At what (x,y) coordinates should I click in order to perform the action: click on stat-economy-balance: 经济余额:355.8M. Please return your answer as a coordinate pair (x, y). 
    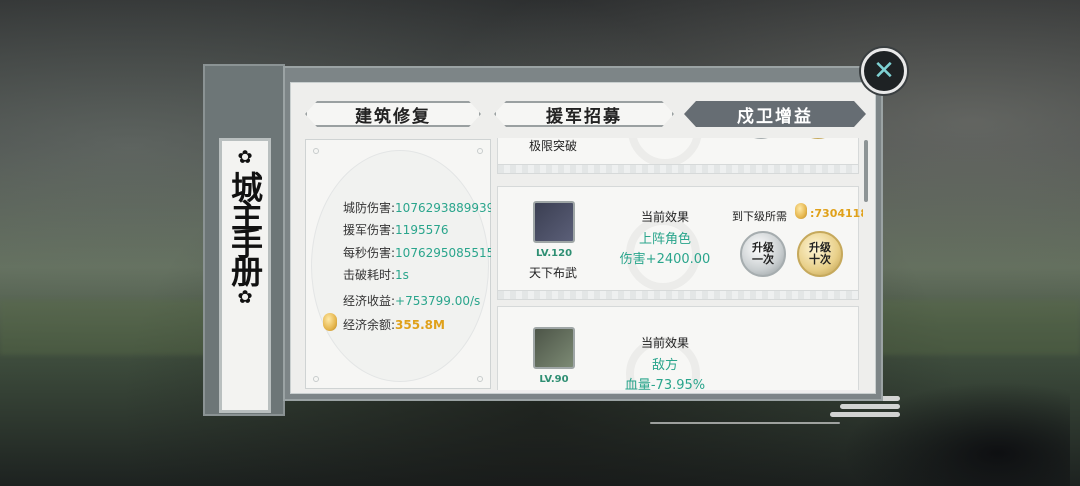
    Looking at the image, I should click on (394, 325).